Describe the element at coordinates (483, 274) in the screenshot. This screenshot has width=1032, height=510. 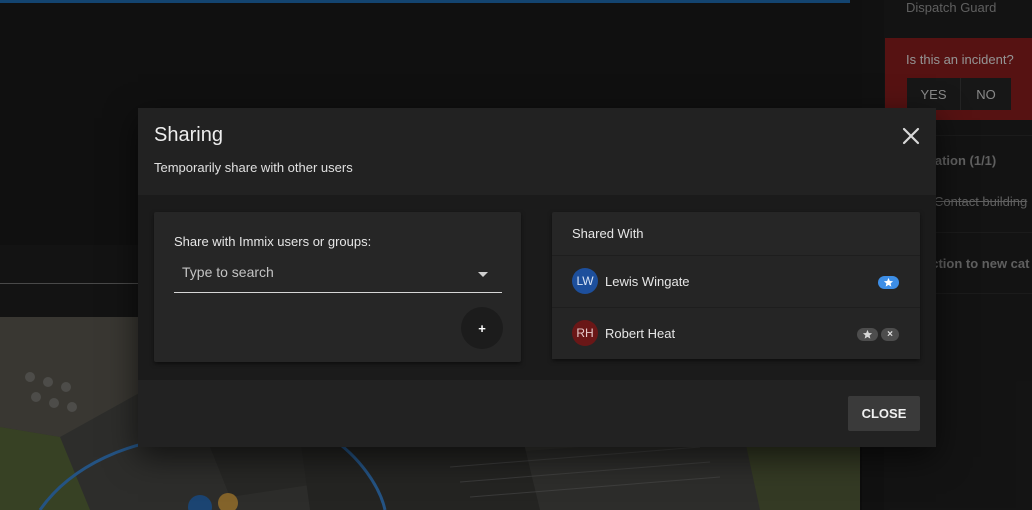
I see `dropdown-arrow-icon` at that location.